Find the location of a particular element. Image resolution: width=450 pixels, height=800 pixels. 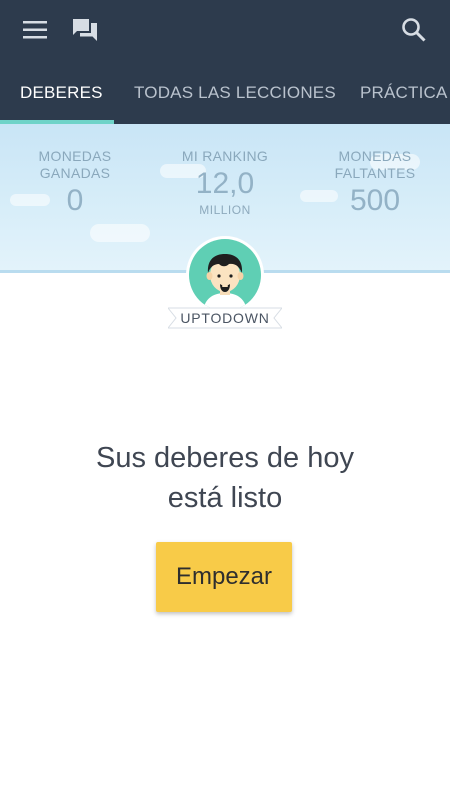

cloud-decoration is located at coordinates (120, 233).